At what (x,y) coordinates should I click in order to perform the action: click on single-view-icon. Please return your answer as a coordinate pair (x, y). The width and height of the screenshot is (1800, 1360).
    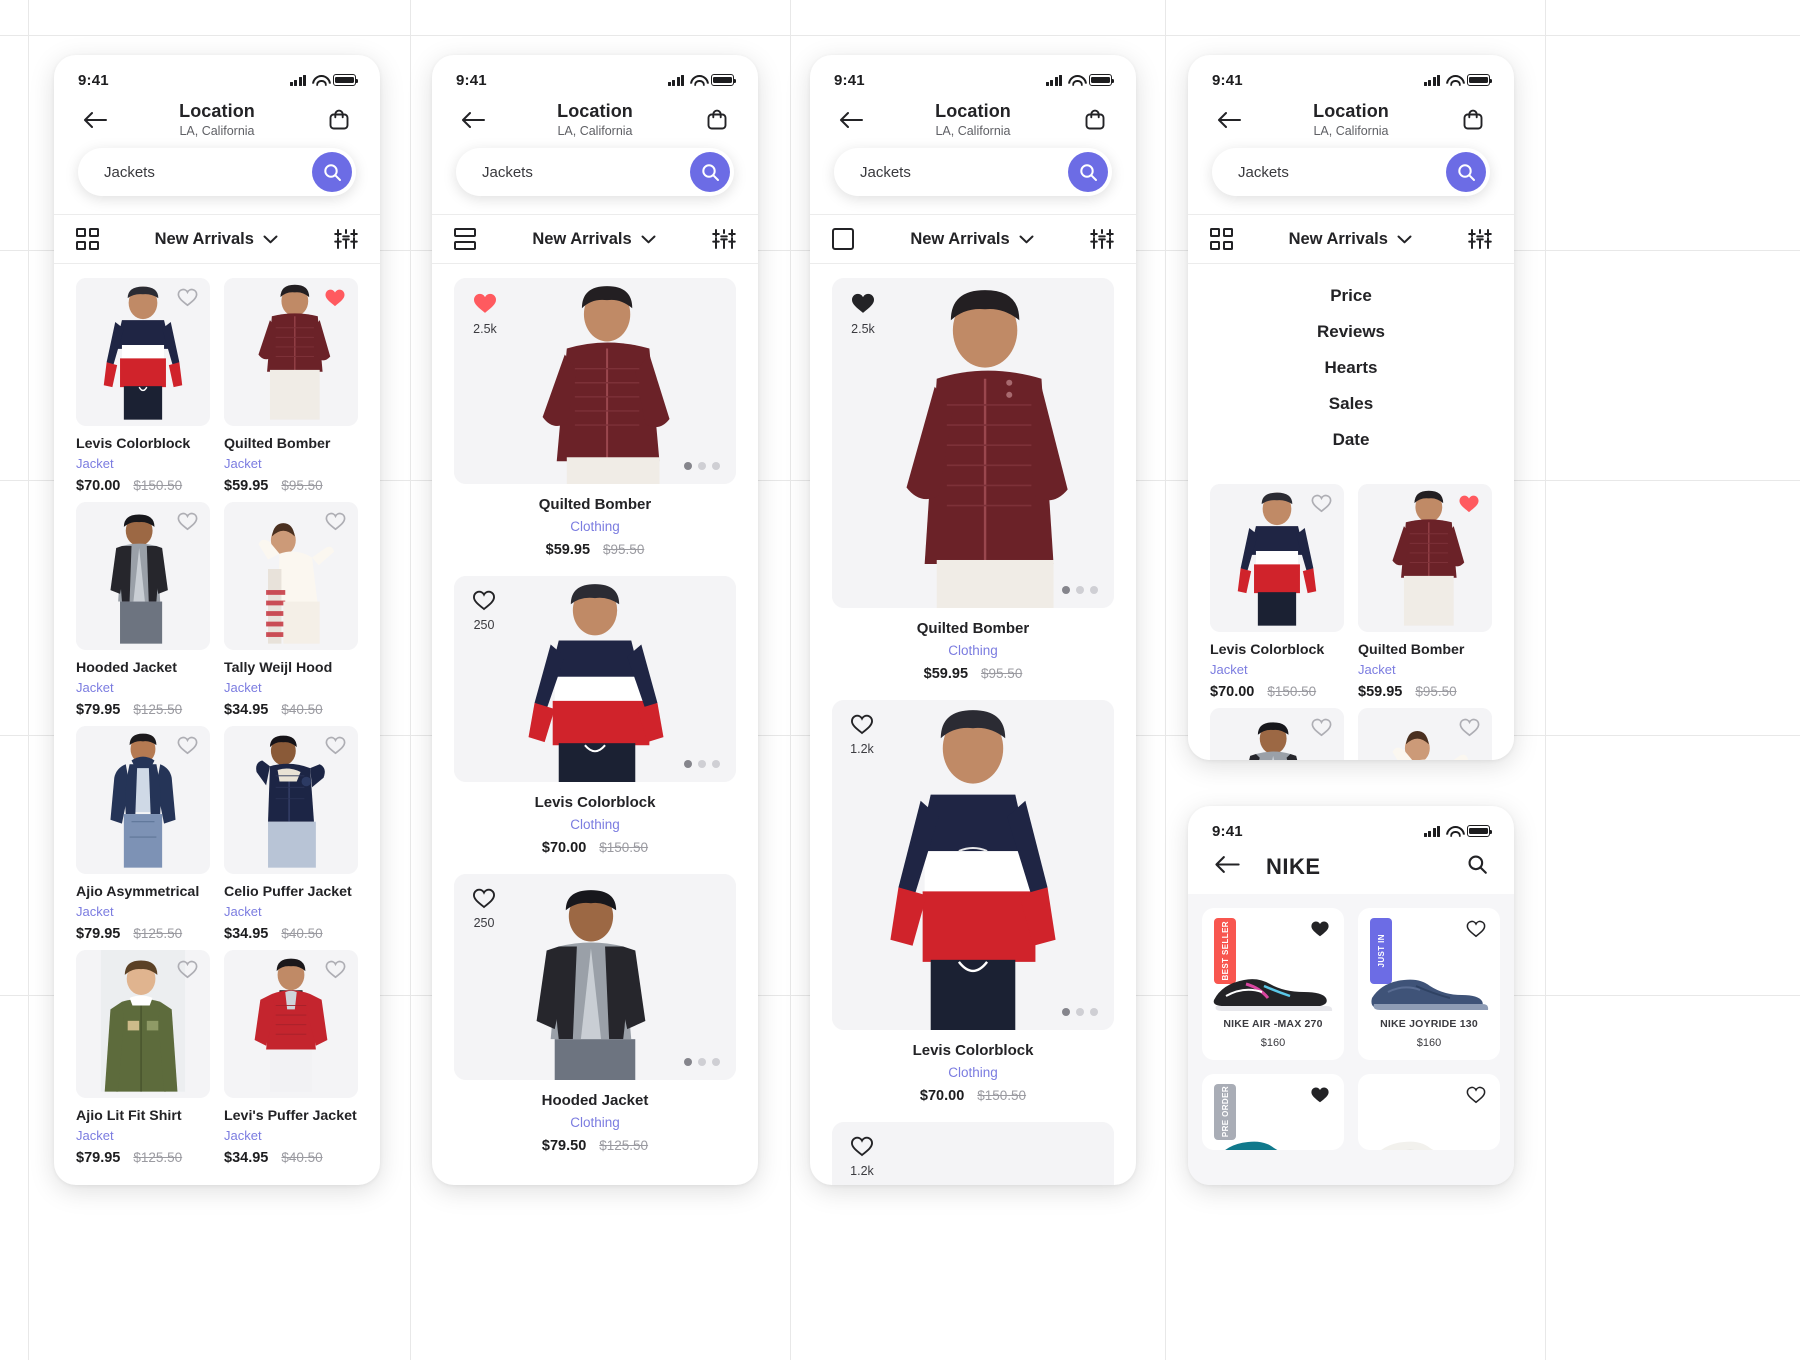
    Looking at the image, I should click on (843, 239).